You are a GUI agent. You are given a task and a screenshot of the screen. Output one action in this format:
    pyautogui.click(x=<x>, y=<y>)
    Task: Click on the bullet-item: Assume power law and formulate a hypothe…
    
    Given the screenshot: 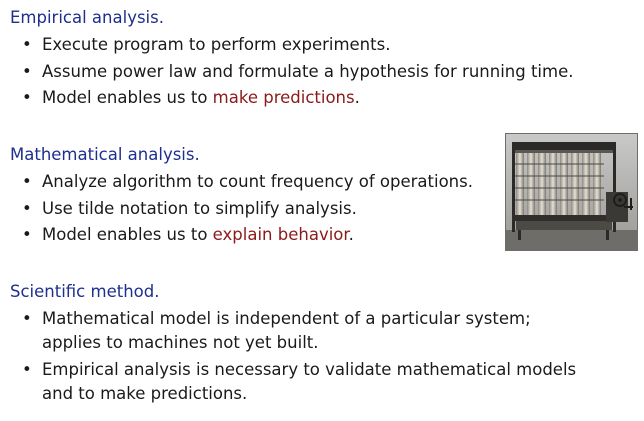 What is the action you would take?
    pyautogui.click(x=297, y=72)
    